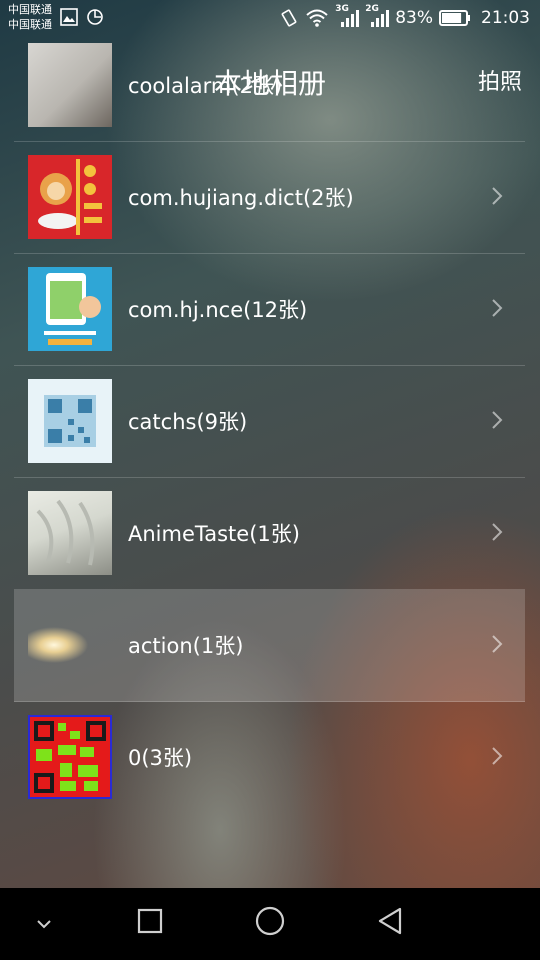 This screenshot has height=960, width=540. Describe the element at coordinates (150, 921) in the screenshot. I see `recents-icon` at that location.